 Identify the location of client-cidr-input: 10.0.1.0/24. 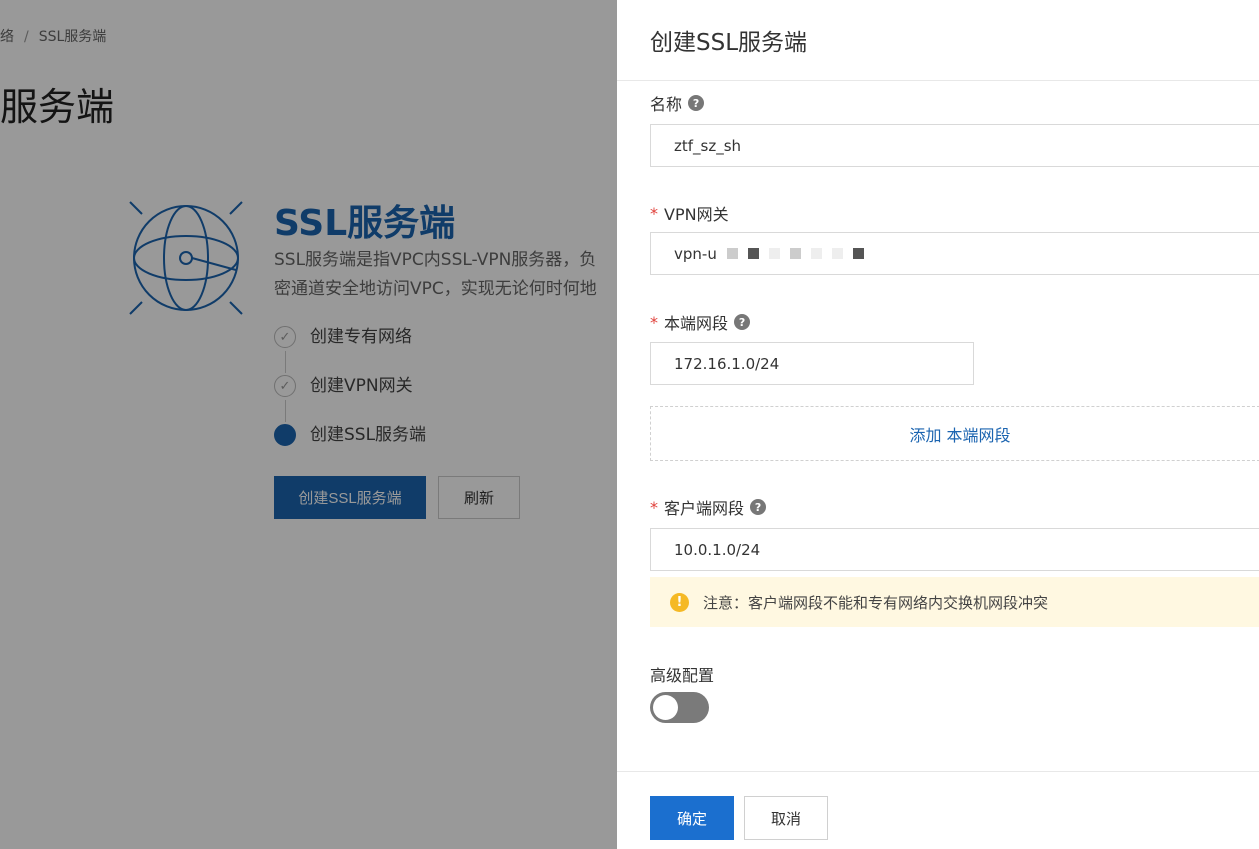
(954, 549).